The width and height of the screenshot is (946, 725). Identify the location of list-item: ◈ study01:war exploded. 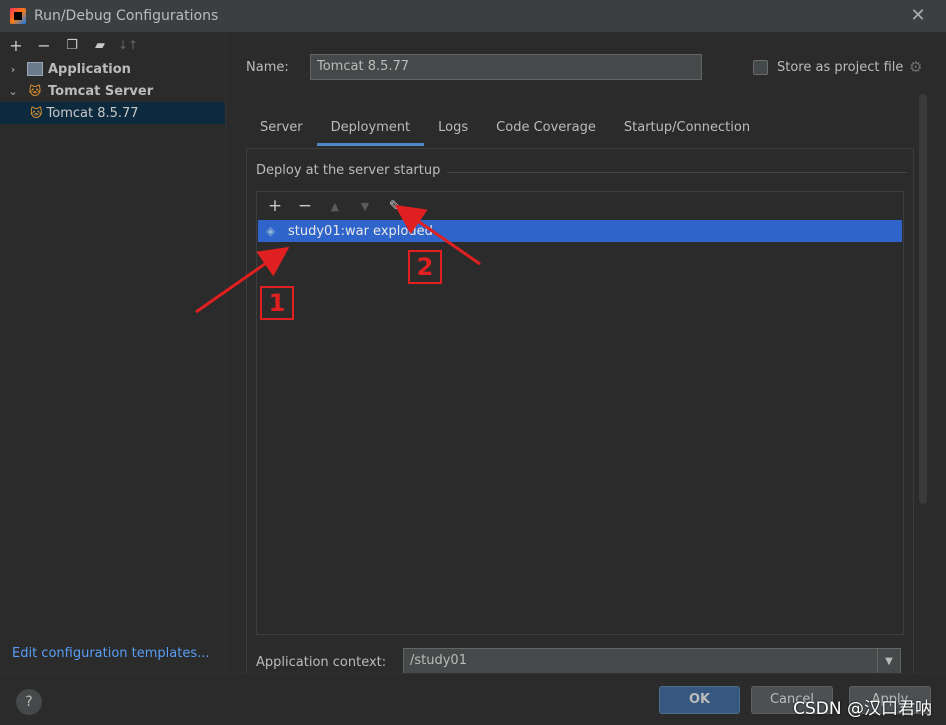
(580, 231).